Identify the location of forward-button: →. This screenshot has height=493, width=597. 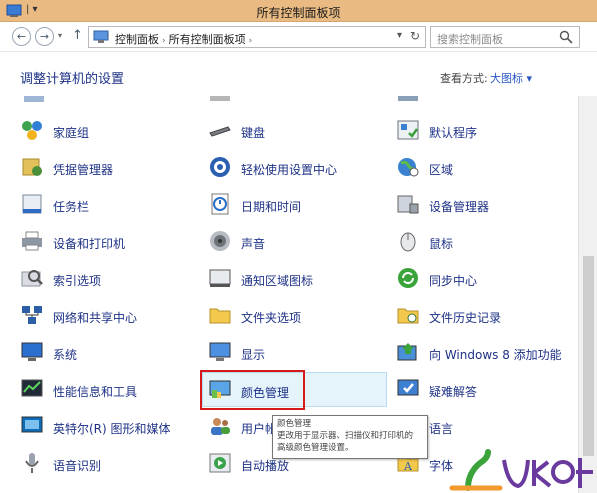
(44, 36).